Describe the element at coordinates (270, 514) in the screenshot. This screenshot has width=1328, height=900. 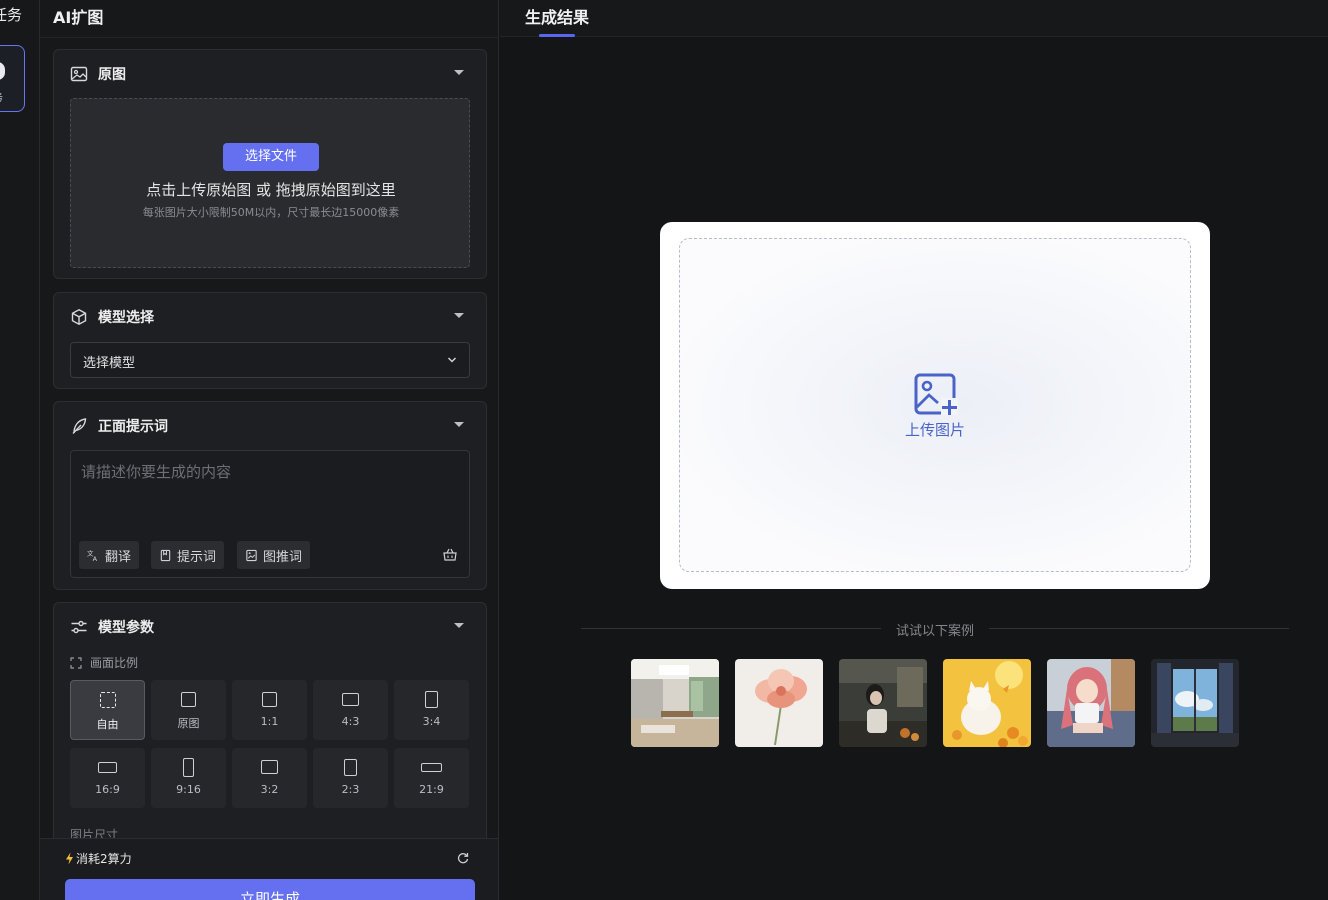
I see `prompt-textarea: 请描述你要生成的内容 文A 翻译 提示词 图推词` at that location.